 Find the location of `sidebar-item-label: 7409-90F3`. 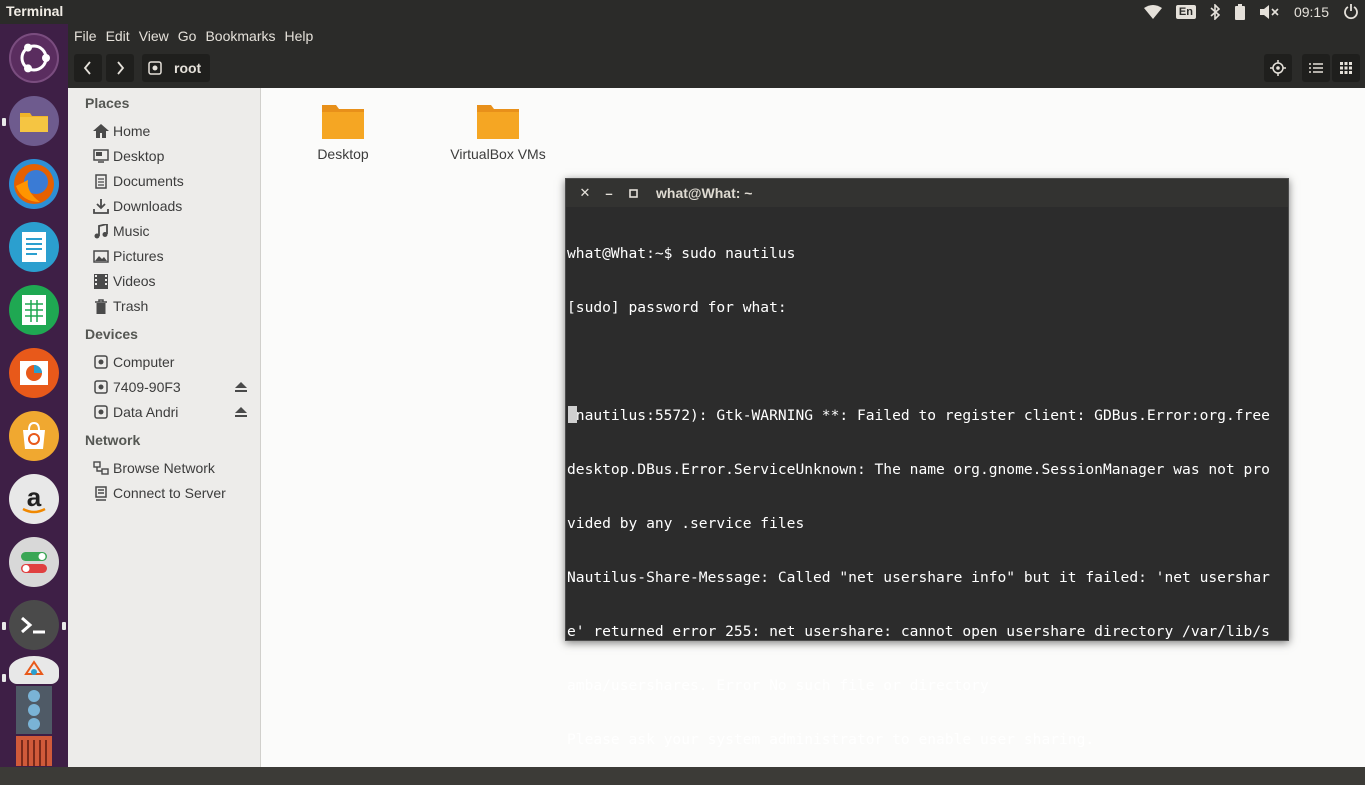

sidebar-item-label: 7409-90F3 is located at coordinates (147, 387).